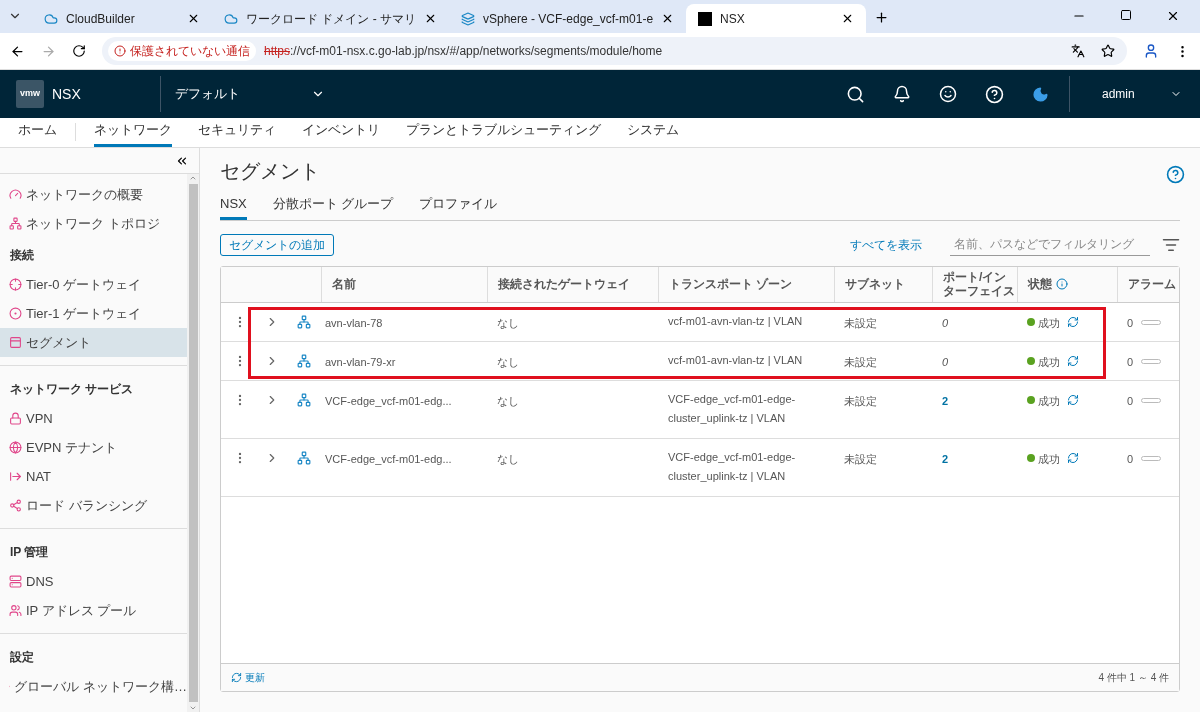  Describe the element at coordinates (67, 94) in the screenshot. I see `product-name: NSX` at that location.